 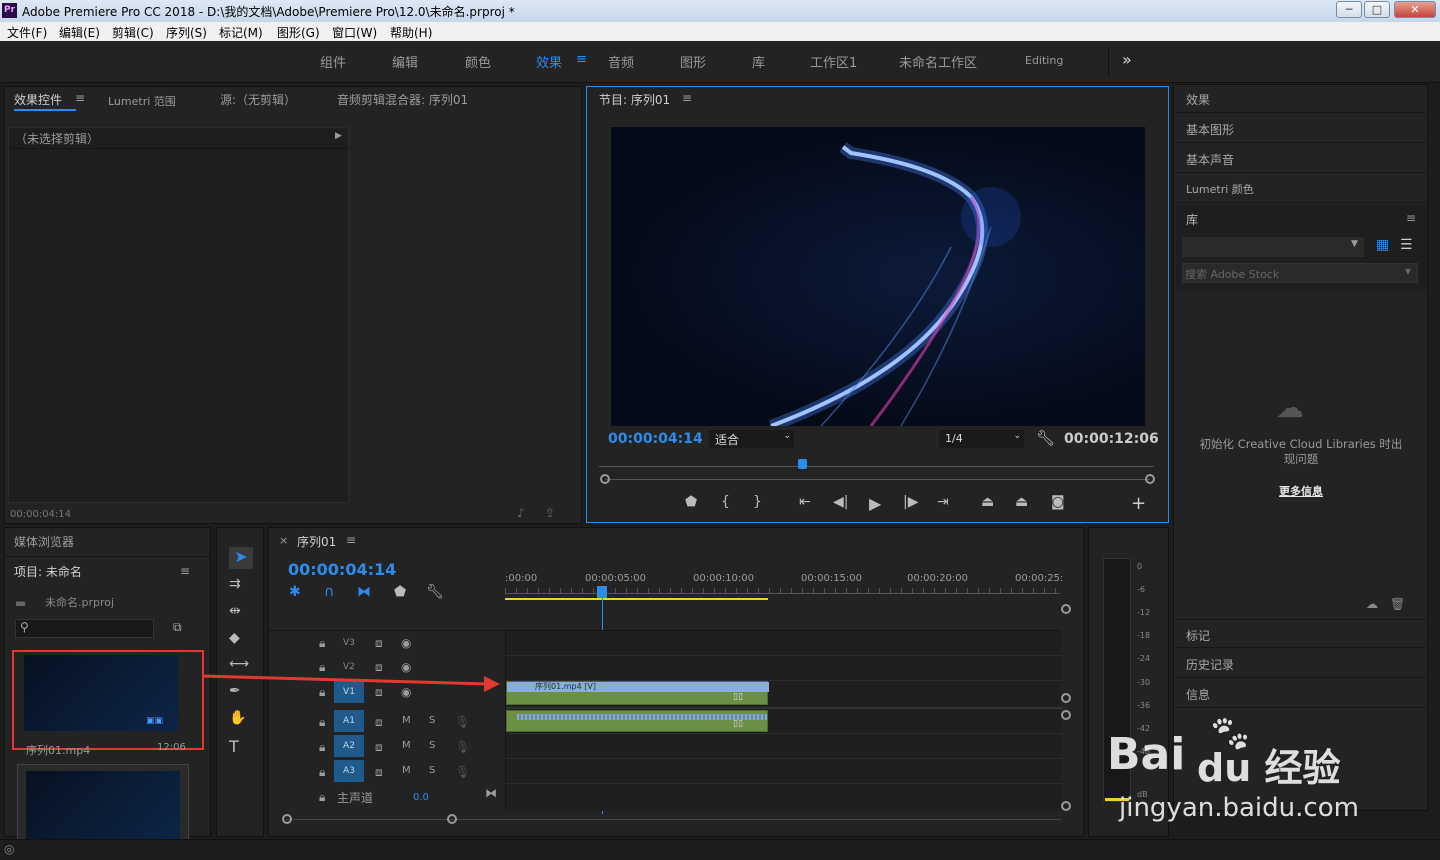 I want to click on program-title: 节目: 序列01, so click(x=634, y=99).